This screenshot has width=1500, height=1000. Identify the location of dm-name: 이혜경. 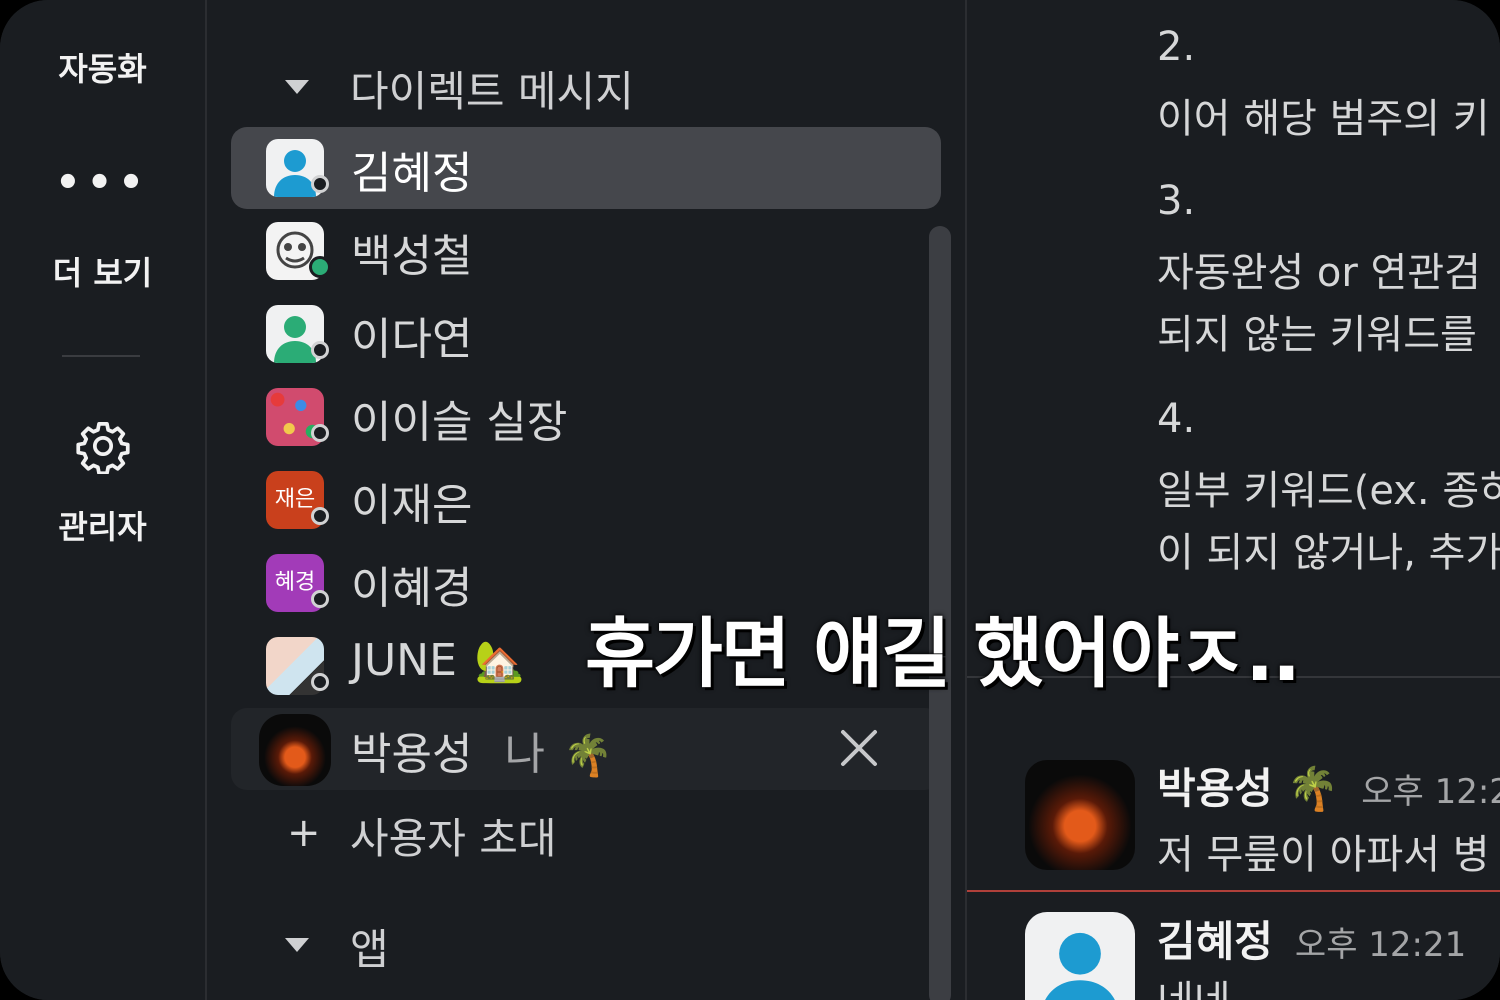
(412, 588).